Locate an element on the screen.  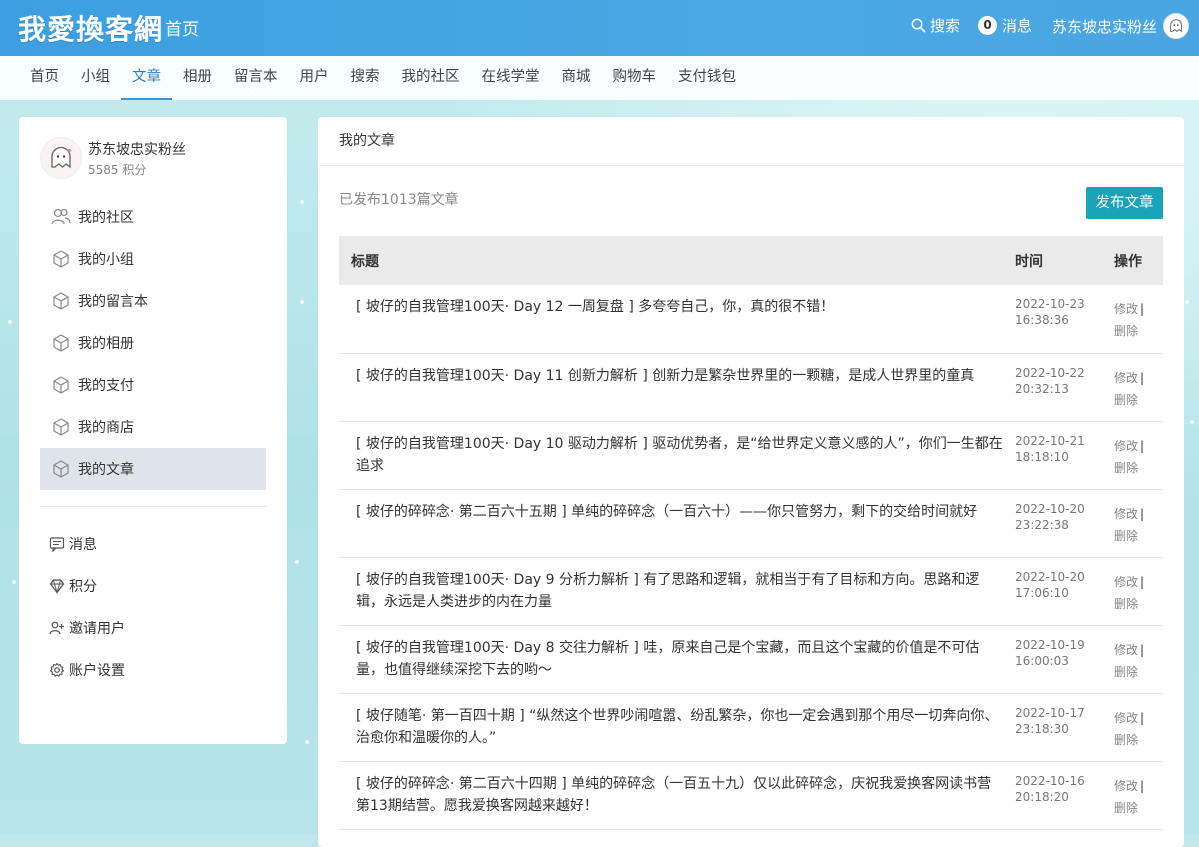
article-clock-time: 16:38:36 is located at coordinates (1042, 320).